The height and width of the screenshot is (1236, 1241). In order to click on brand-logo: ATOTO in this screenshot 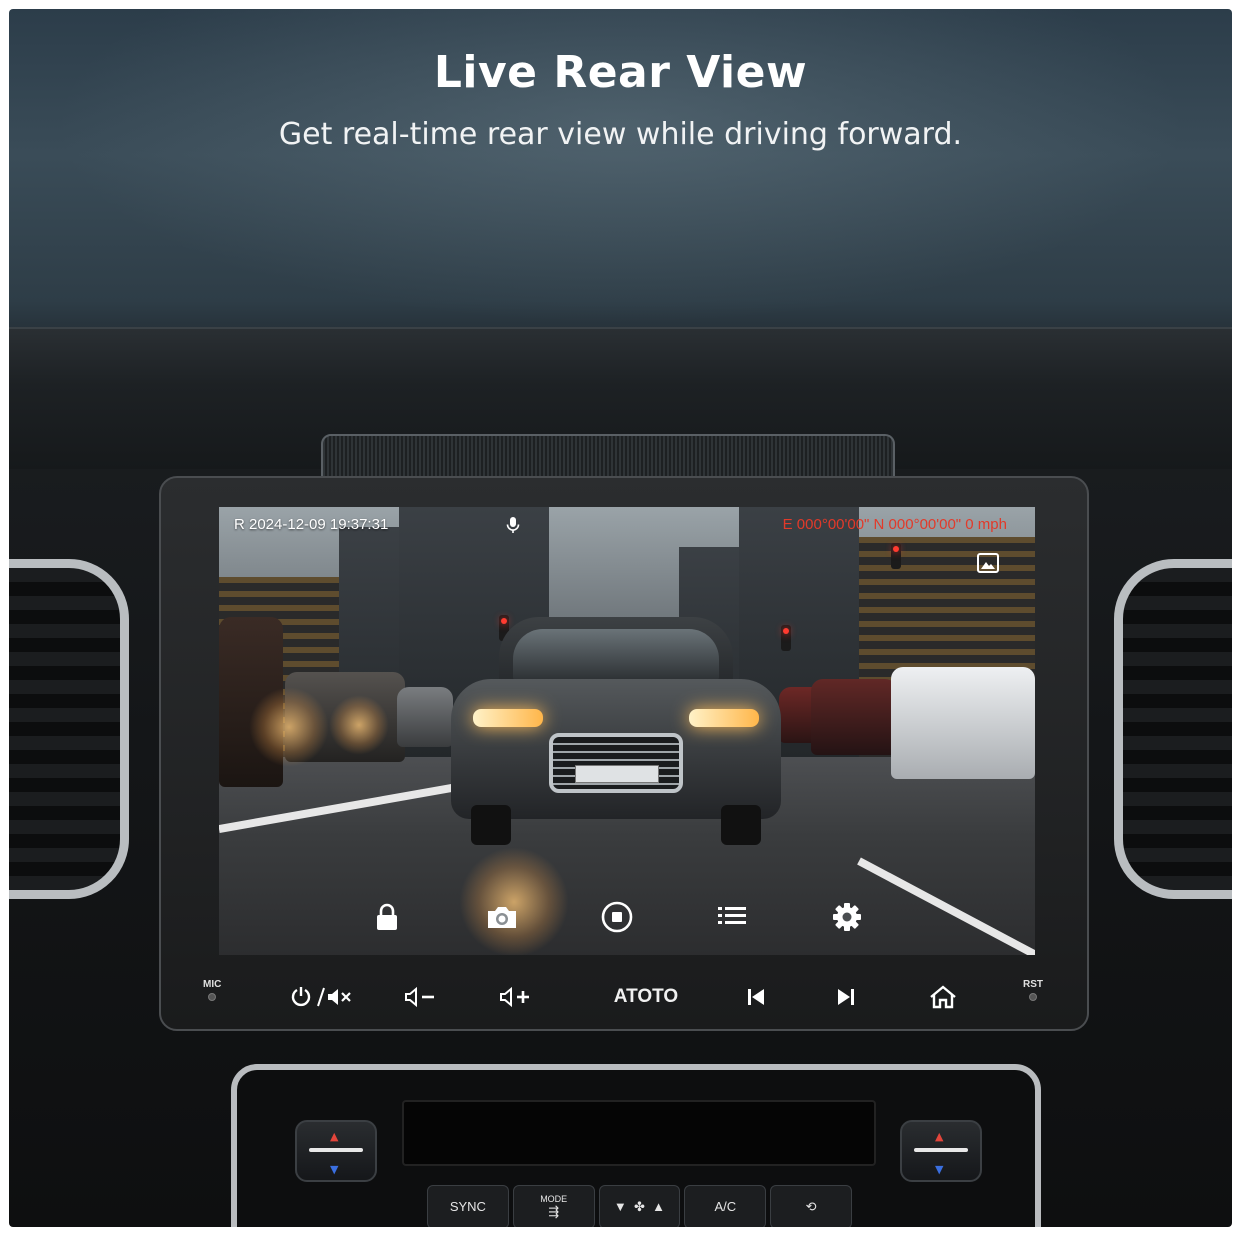, I will do `click(646, 997)`.